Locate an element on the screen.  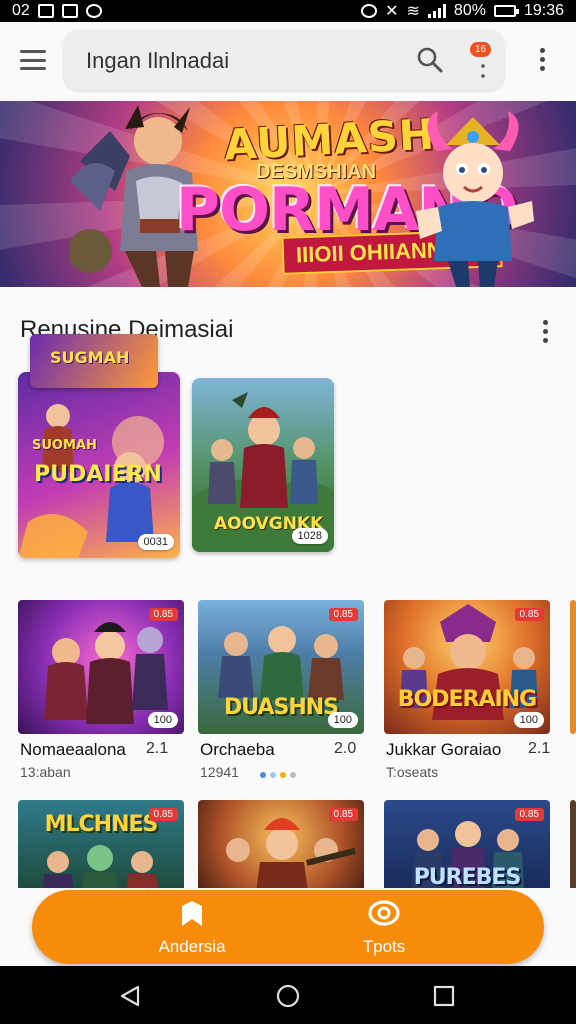
game-tile-7: PUREBES 0.85 is located at coordinates (467, 846).